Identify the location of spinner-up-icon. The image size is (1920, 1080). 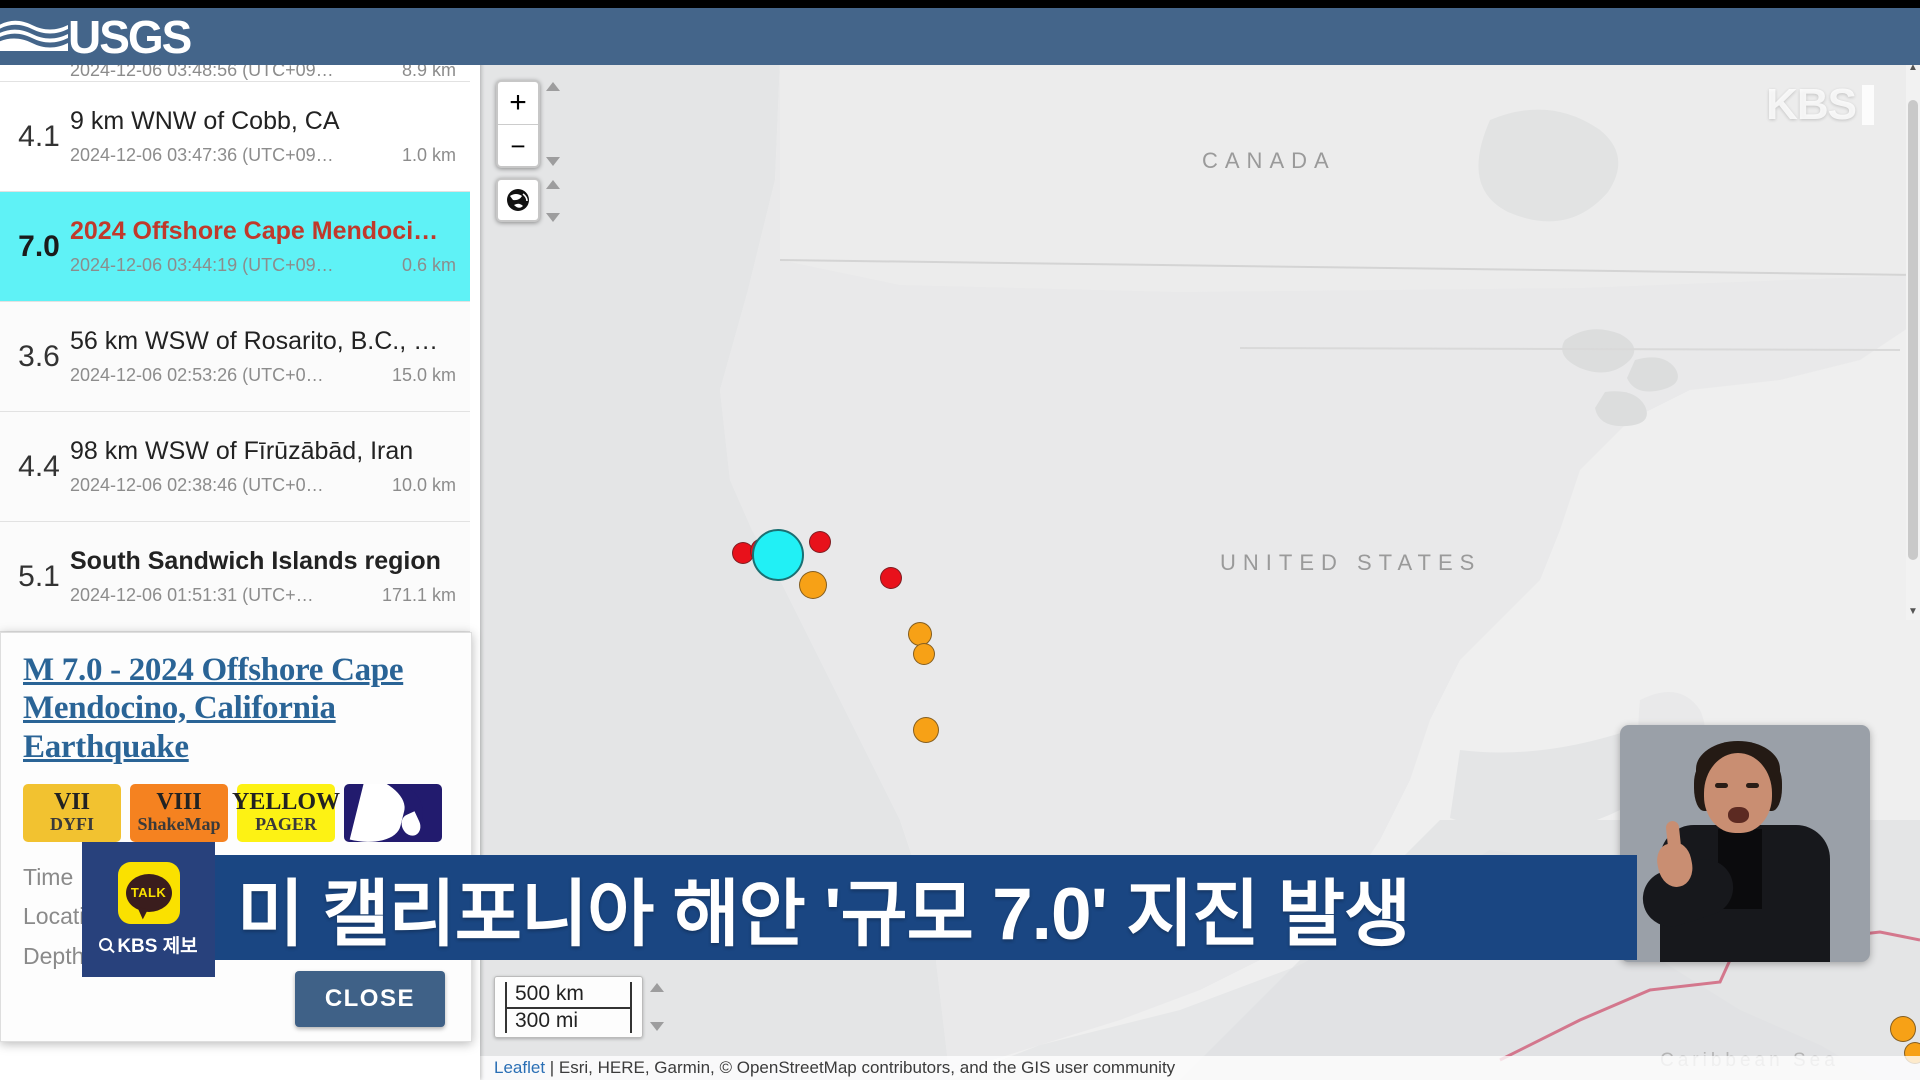
(553, 86).